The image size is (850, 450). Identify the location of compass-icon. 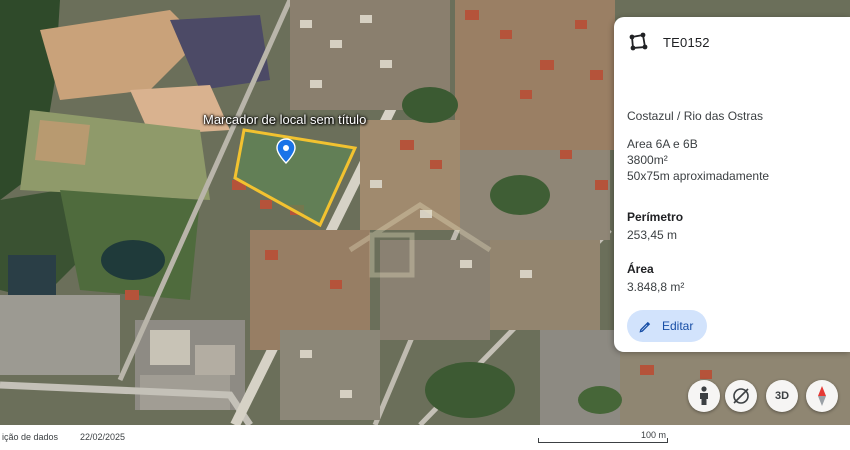
(822, 396).